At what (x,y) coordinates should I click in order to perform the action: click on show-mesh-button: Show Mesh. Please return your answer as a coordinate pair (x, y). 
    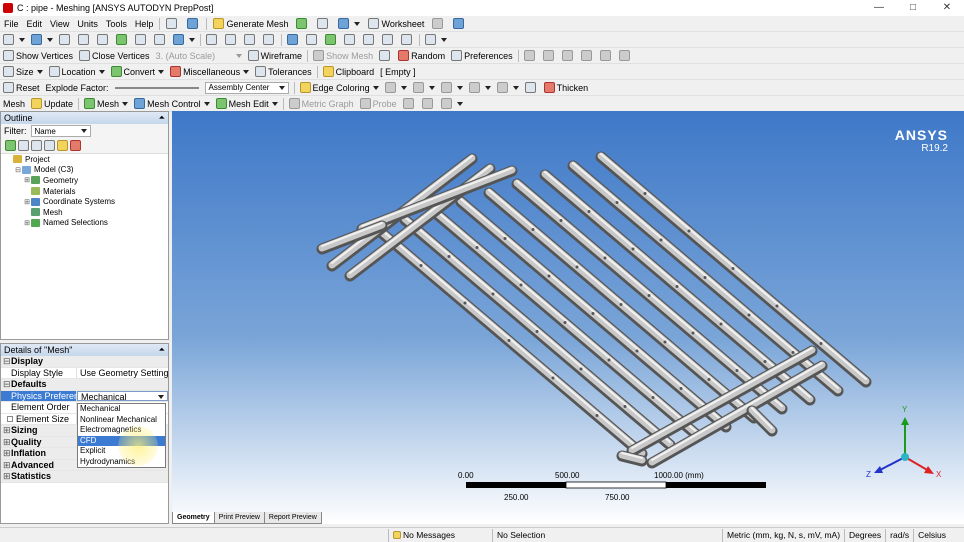
    Looking at the image, I should click on (343, 56).